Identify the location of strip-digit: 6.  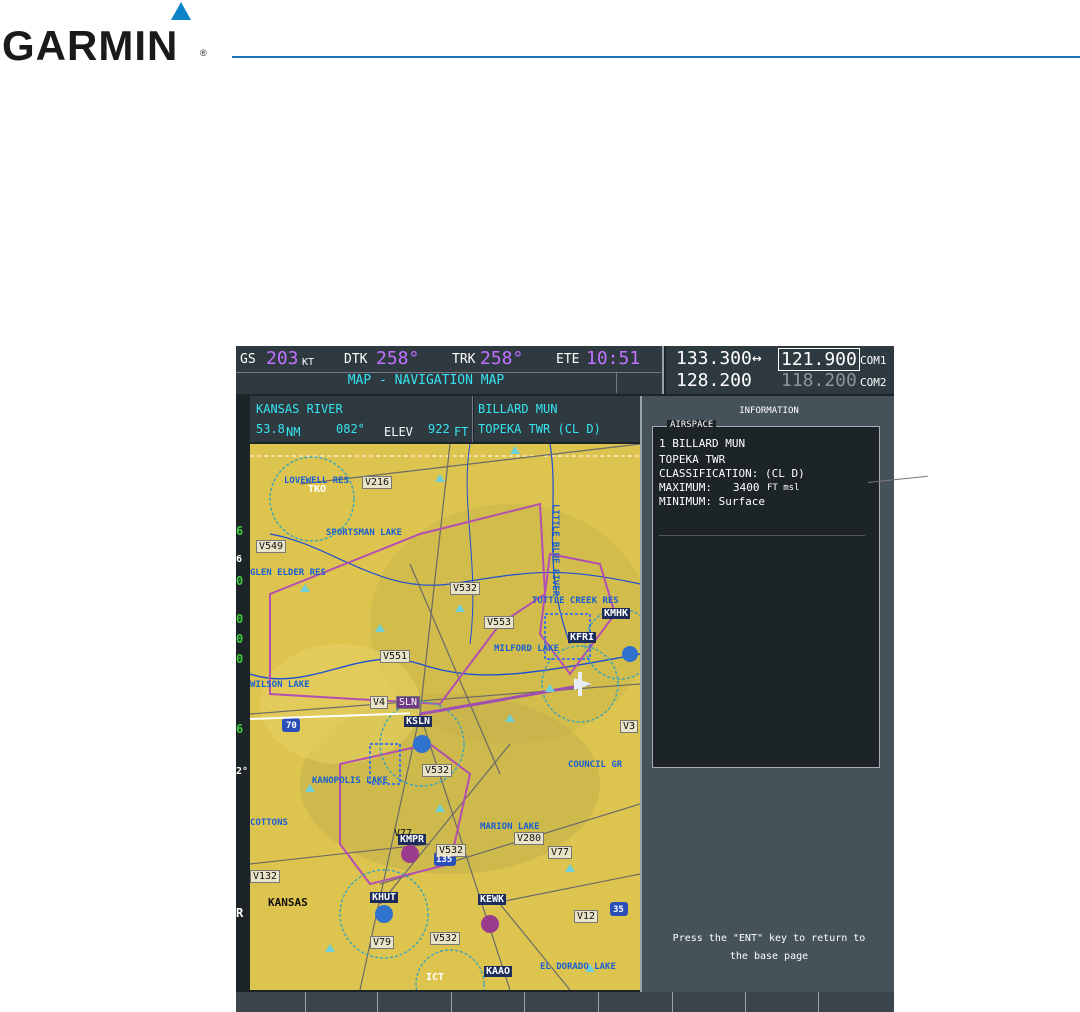
(240, 531).